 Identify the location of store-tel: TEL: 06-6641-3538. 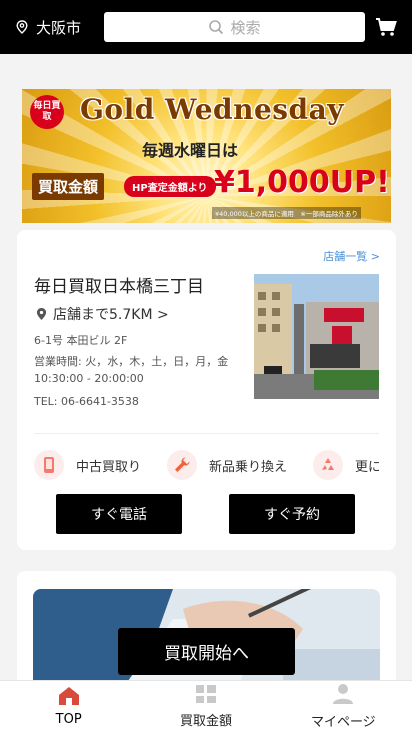
(86, 401).